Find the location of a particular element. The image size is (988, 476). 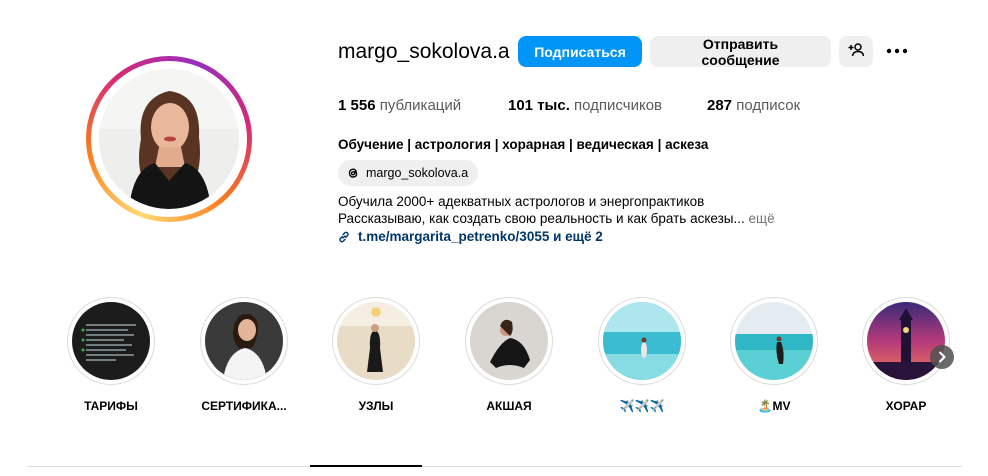

highlight-item-travel: ✈️✈️✈️ is located at coordinates (642, 355).